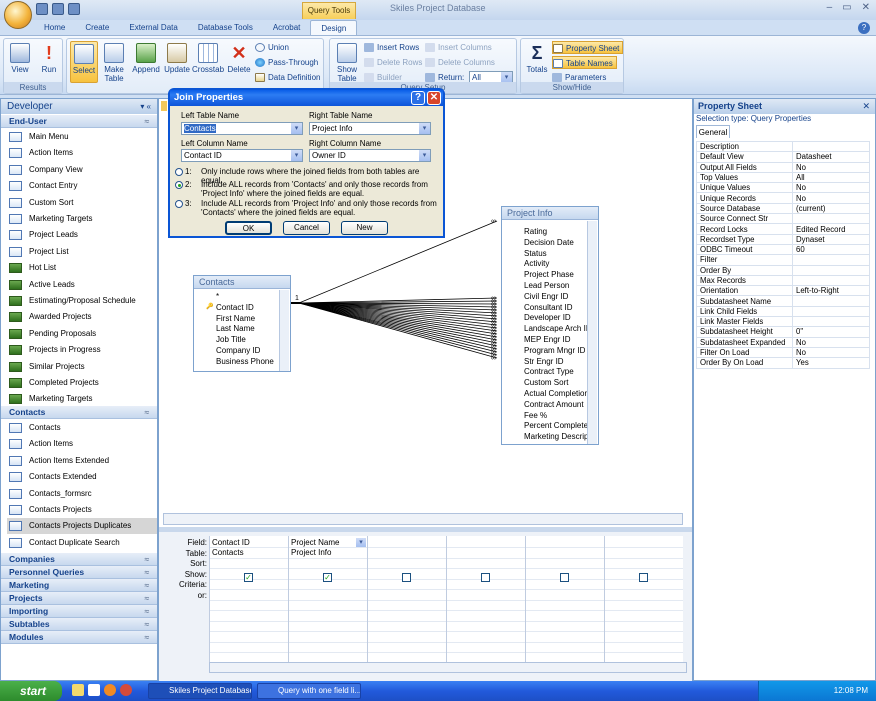 The width and height of the screenshot is (876, 701). I want to click on nav-group-marketing: Marketing ≈, so click(79, 585).